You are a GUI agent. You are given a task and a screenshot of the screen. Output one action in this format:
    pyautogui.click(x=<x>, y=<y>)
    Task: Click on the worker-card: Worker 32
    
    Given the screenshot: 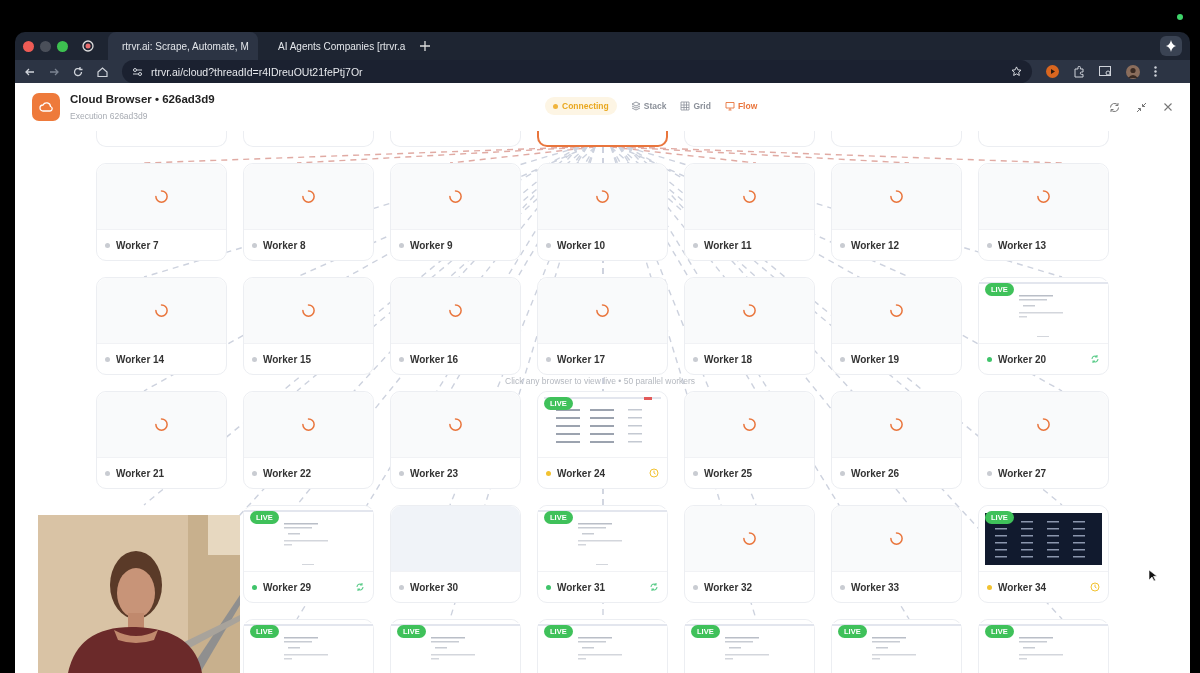 What is the action you would take?
    pyautogui.click(x=749, y=554)
    